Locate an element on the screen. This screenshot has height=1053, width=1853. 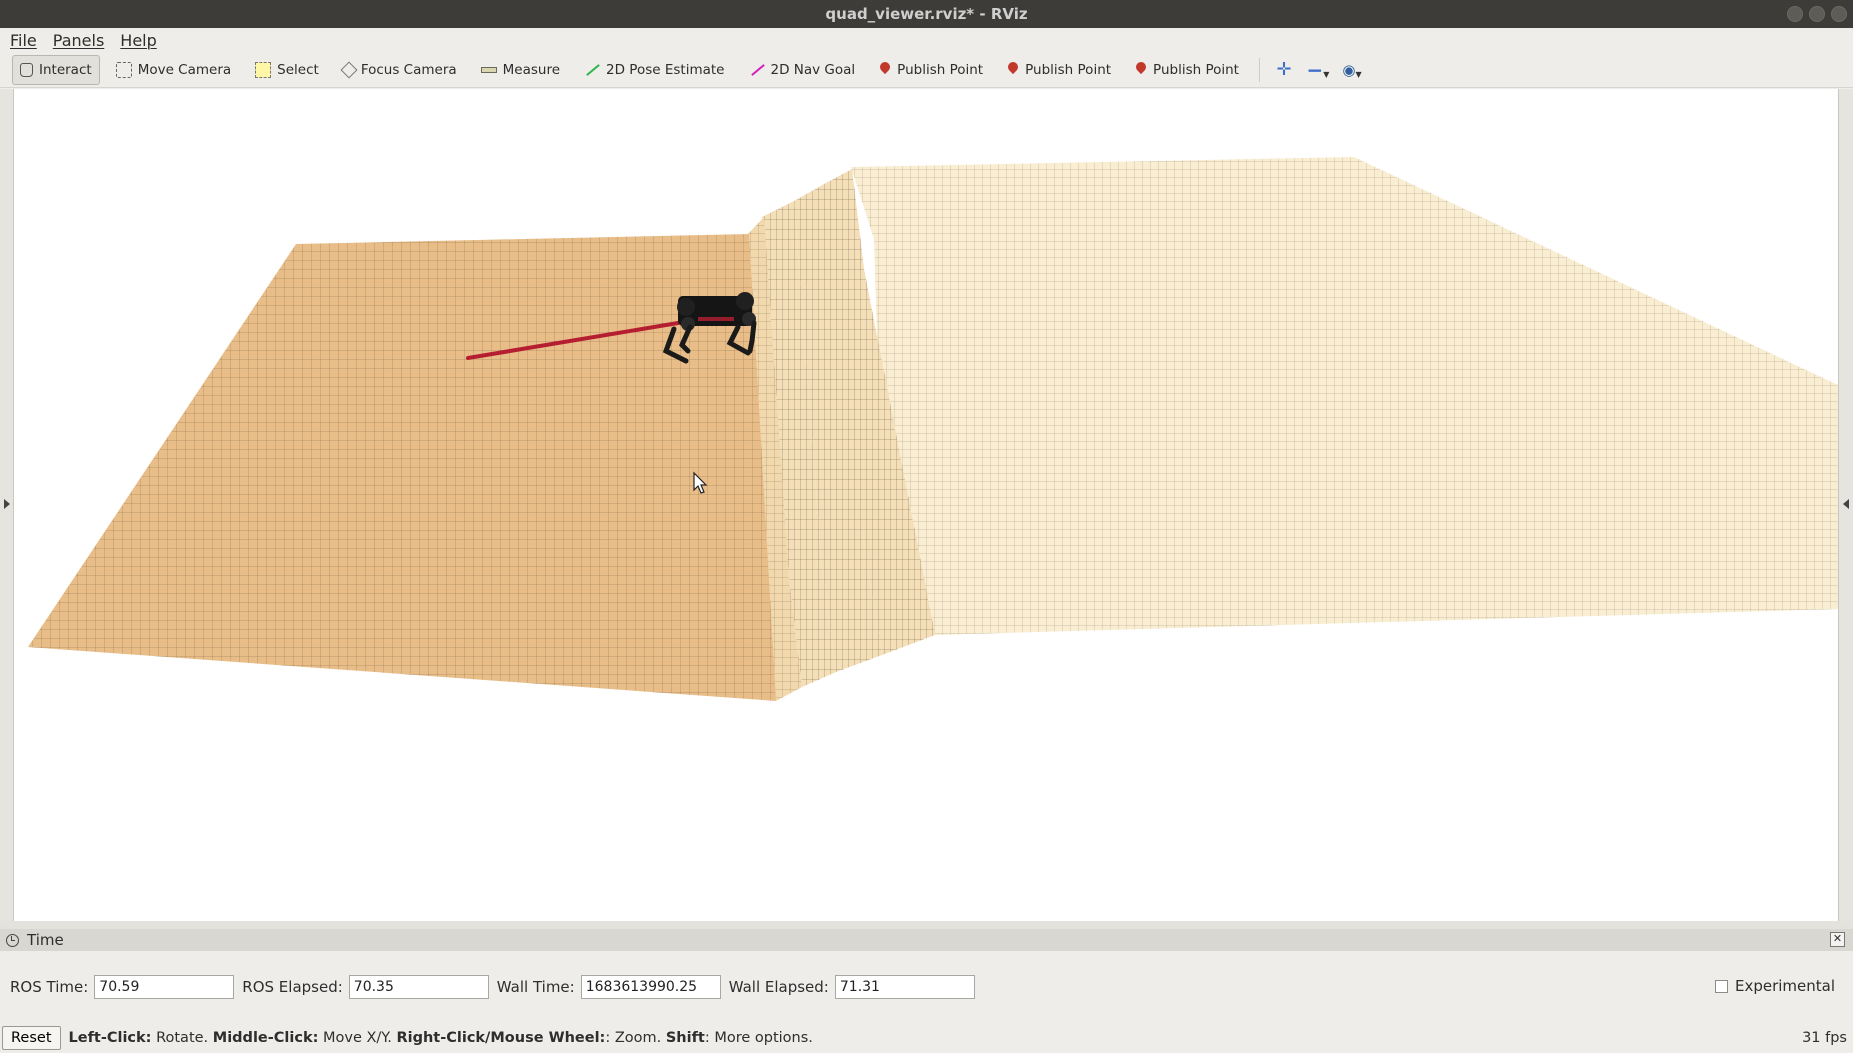
minimize-button is located at coordinates (1795, 14).